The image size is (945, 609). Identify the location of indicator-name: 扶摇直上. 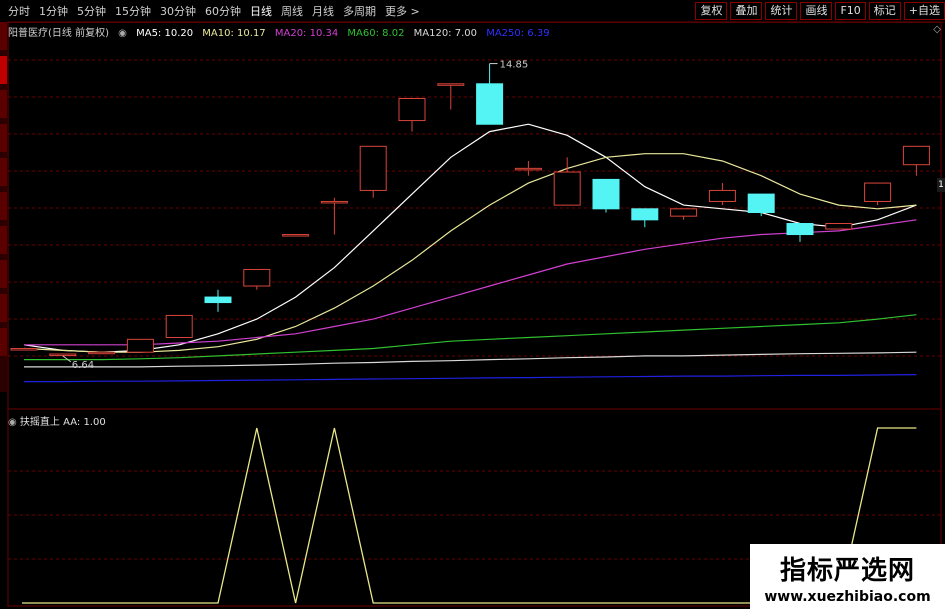
(39, 422).